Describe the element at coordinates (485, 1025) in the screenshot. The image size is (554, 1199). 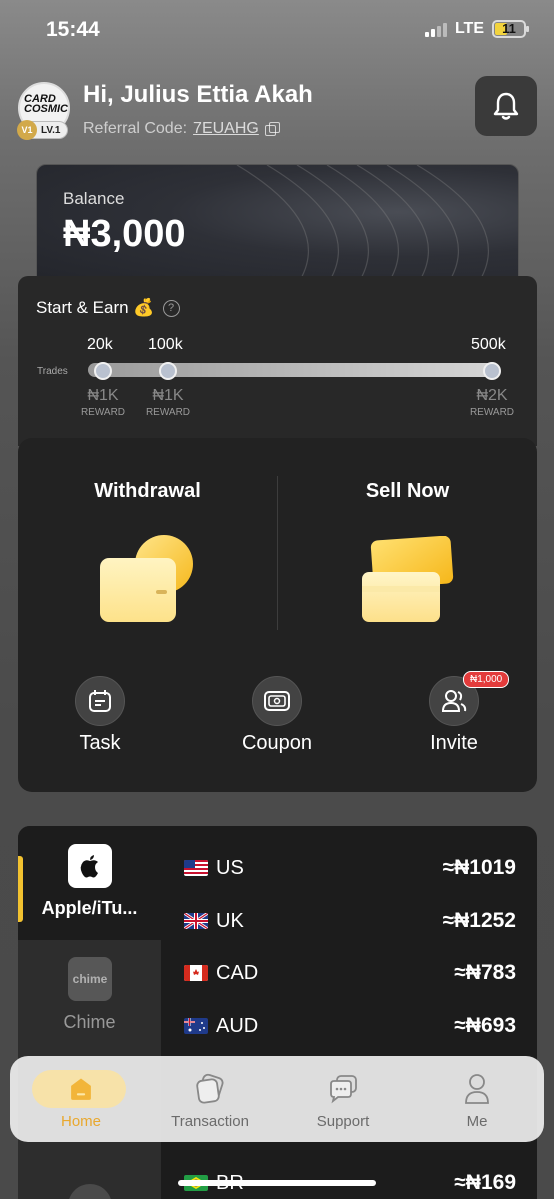
I see `rate-value-aud: ≈₦693` at that location.